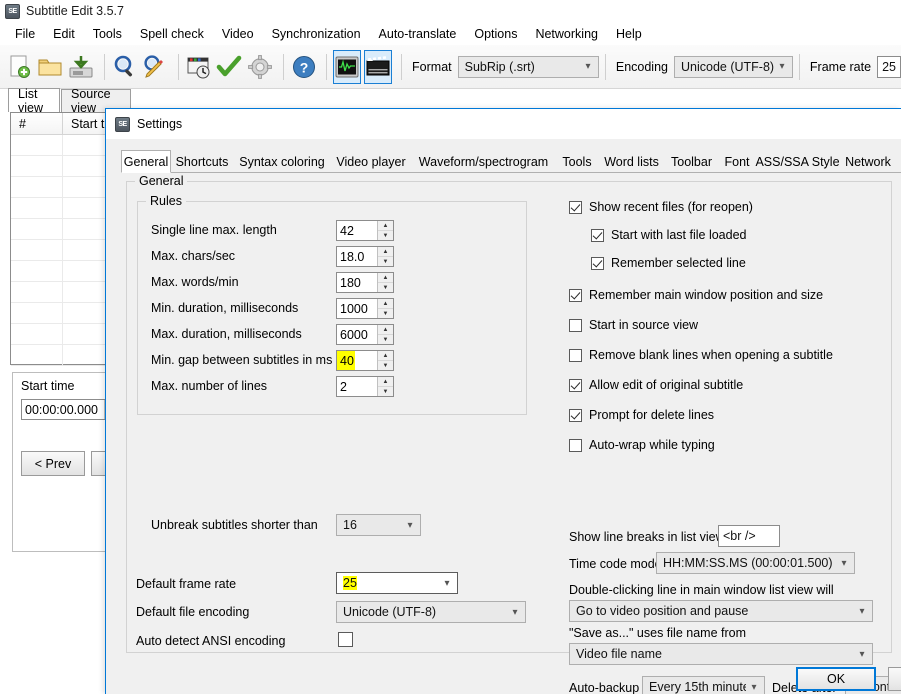 This screenshot has width=901, height=694. Describe the element at coordinates (703, 685) in the screenshot. I see `auto-backup-combo: Every 15th minute ▾` at that location.